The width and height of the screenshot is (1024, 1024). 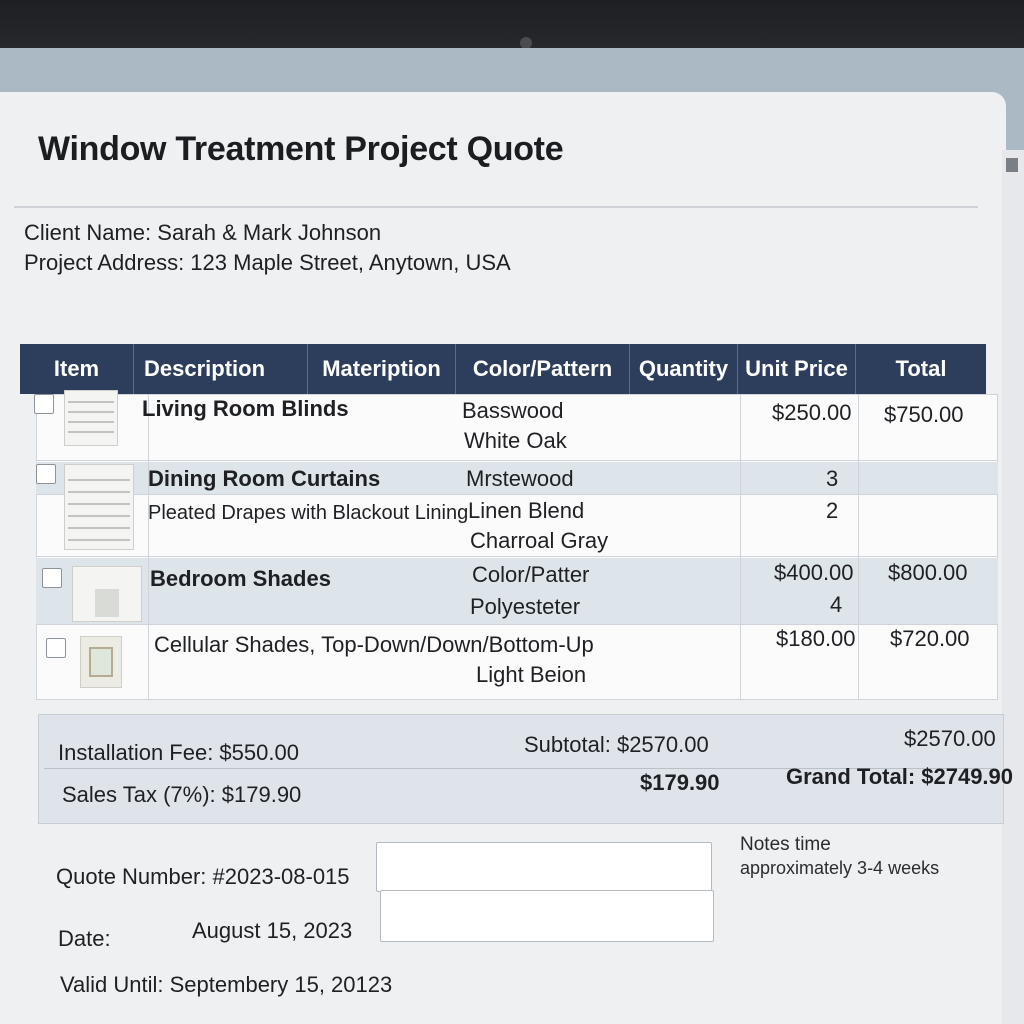 What do you see at coordinates (226, 984) in the screenshot?
I see `valid-until: Valid Until: Septembery 15, 20123` at bounding box center [226, 984].